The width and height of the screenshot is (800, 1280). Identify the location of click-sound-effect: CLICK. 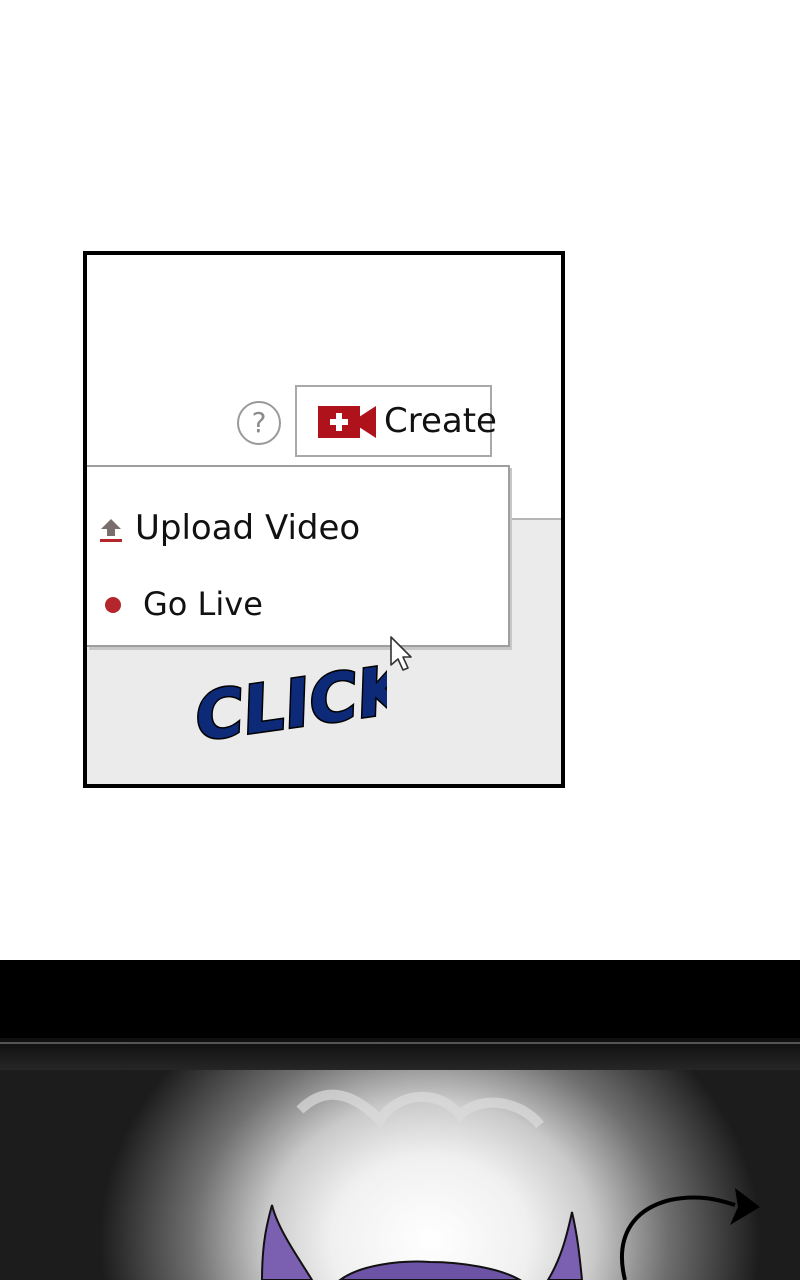
(292, 695).